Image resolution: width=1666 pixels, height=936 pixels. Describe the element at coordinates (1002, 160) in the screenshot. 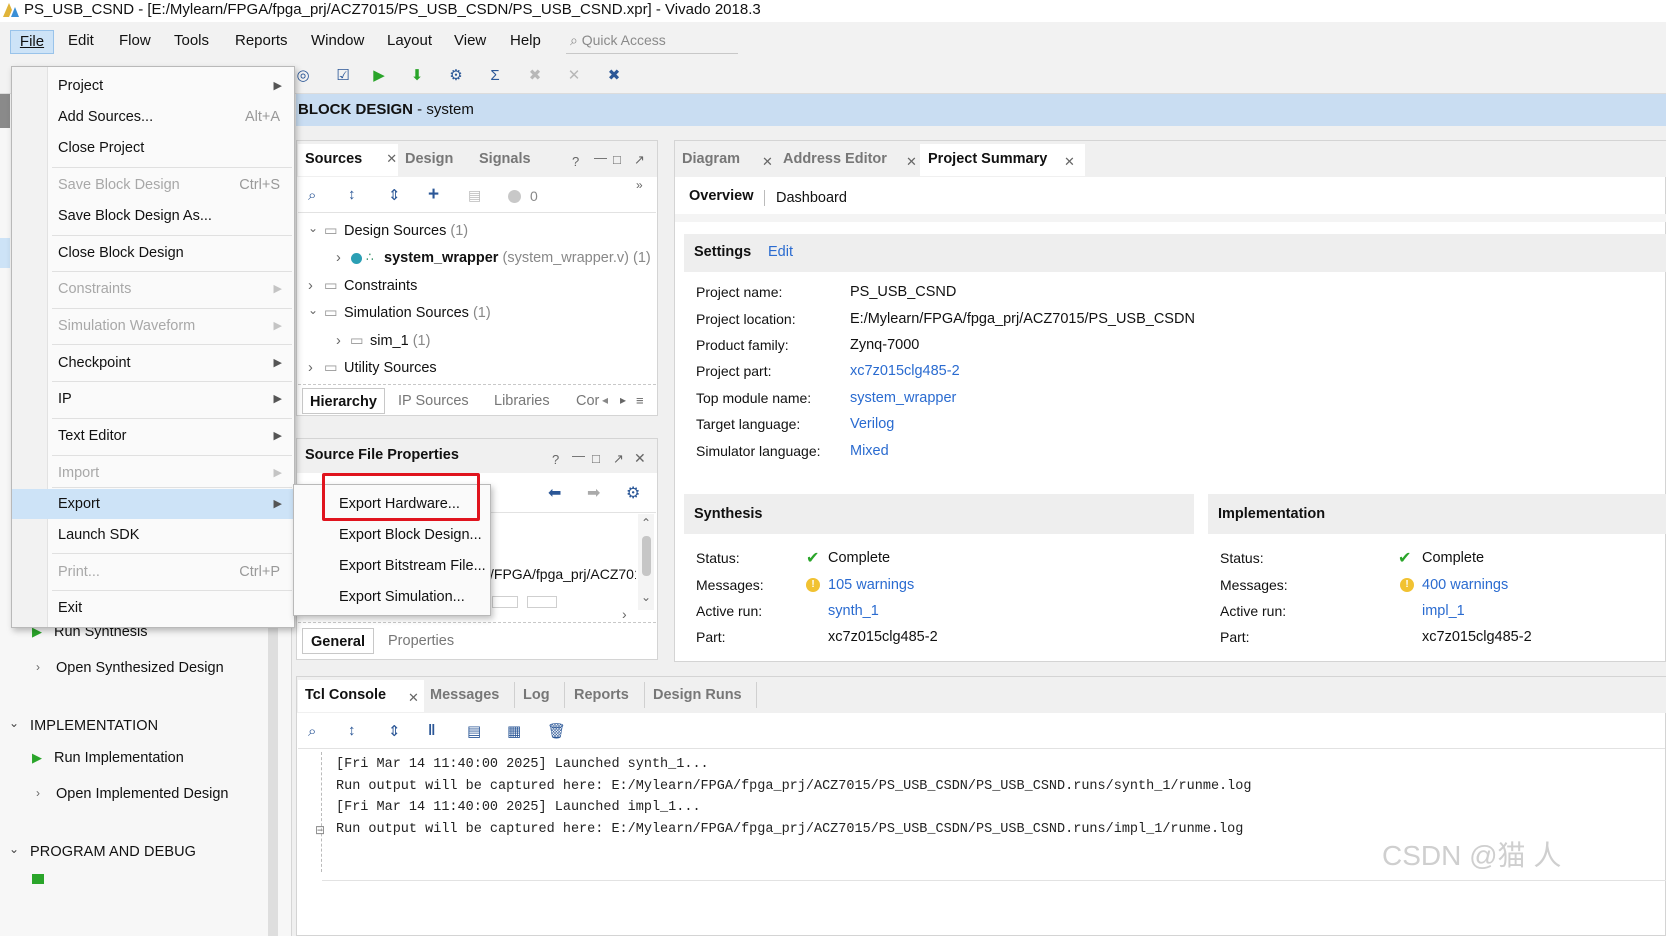

I see `tab-project-summary: Project Summary` at that location.